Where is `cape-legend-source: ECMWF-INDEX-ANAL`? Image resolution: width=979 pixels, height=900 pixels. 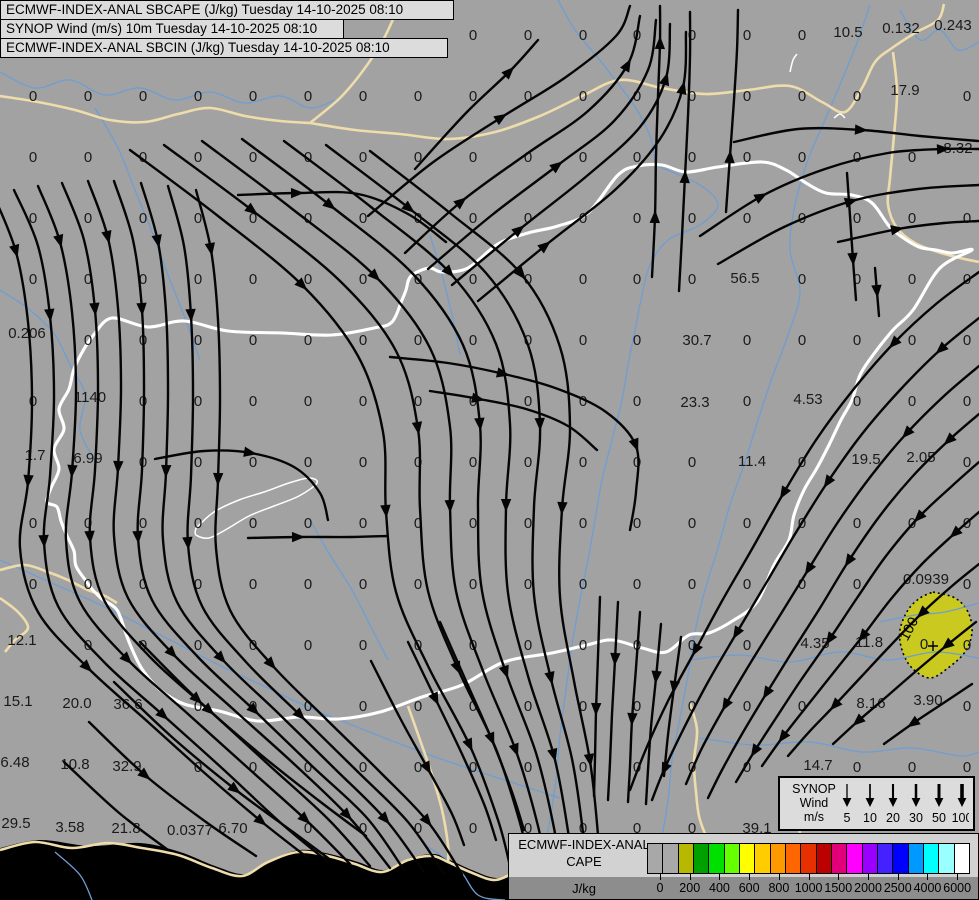
cape-legend-source: ECMWF-INDEX-ANAL is located at coordinates (584, 844).